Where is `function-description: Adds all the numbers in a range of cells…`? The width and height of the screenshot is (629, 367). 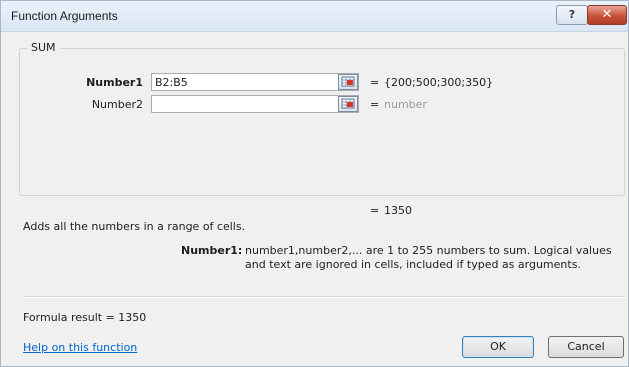 function-description: Adds all the numbers in a range of cells… is located at coordinates (134, 226).